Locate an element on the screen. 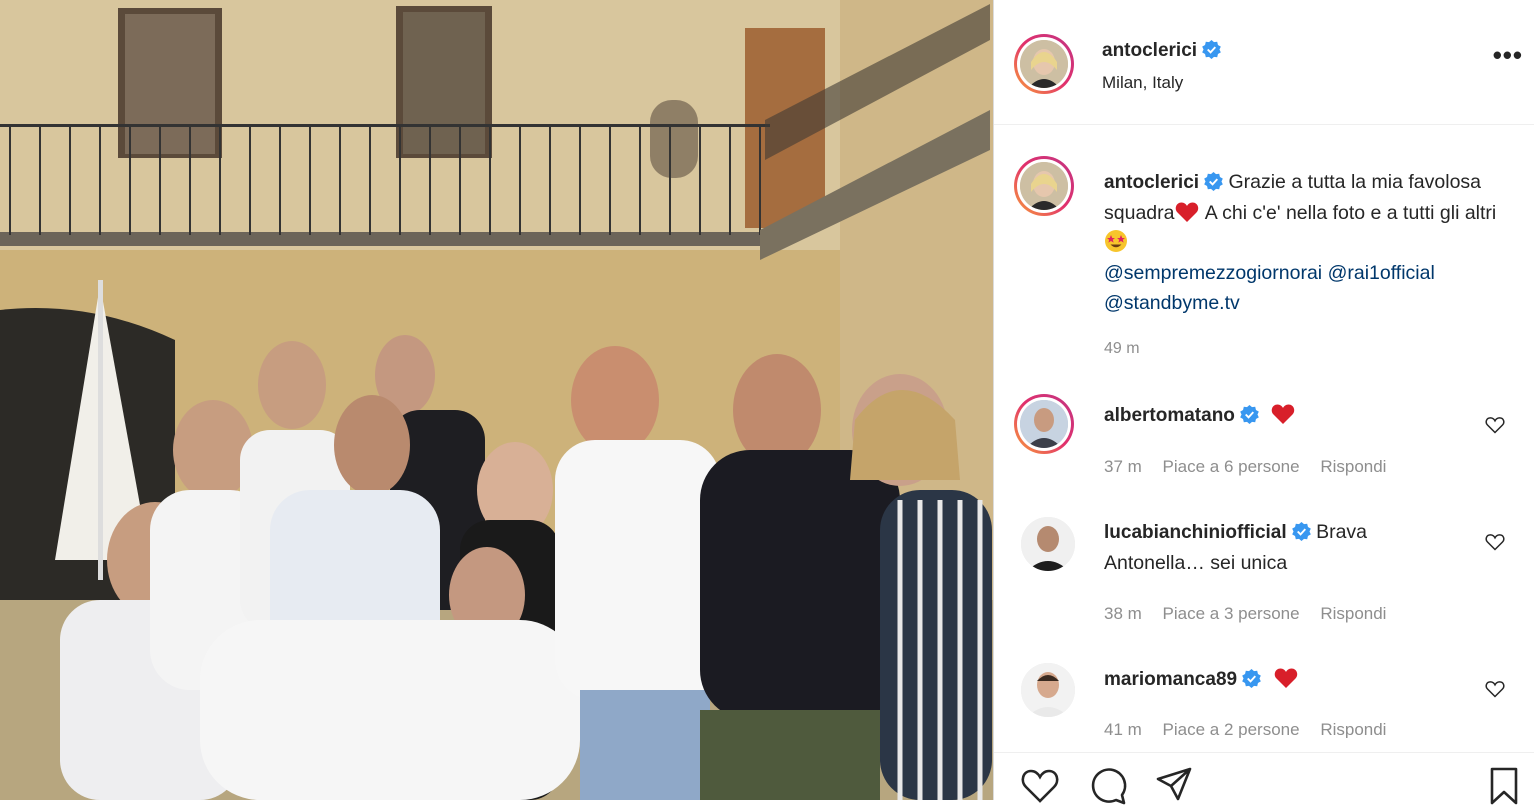 The image size is (1534, 805). comment-avatar-lucabianchiniofficial is located at coordinates (1048, 544).